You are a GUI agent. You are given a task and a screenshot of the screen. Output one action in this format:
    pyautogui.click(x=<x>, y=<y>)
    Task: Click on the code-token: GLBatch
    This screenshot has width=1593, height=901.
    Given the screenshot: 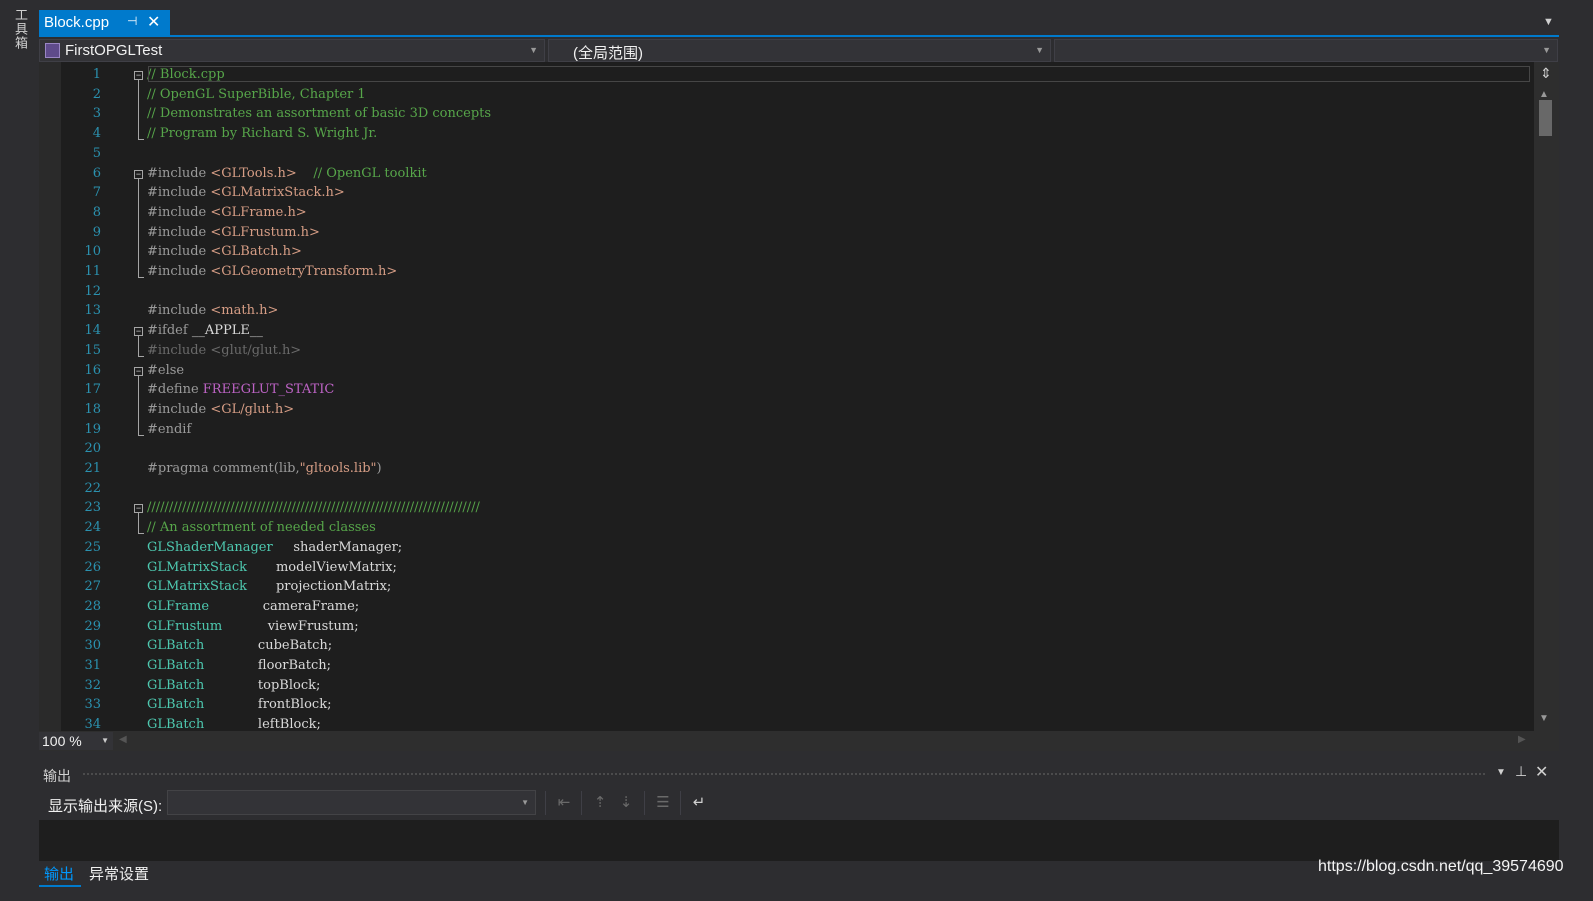 What is the action you would take?
    pyautogui.click(x=202, y=685)
    